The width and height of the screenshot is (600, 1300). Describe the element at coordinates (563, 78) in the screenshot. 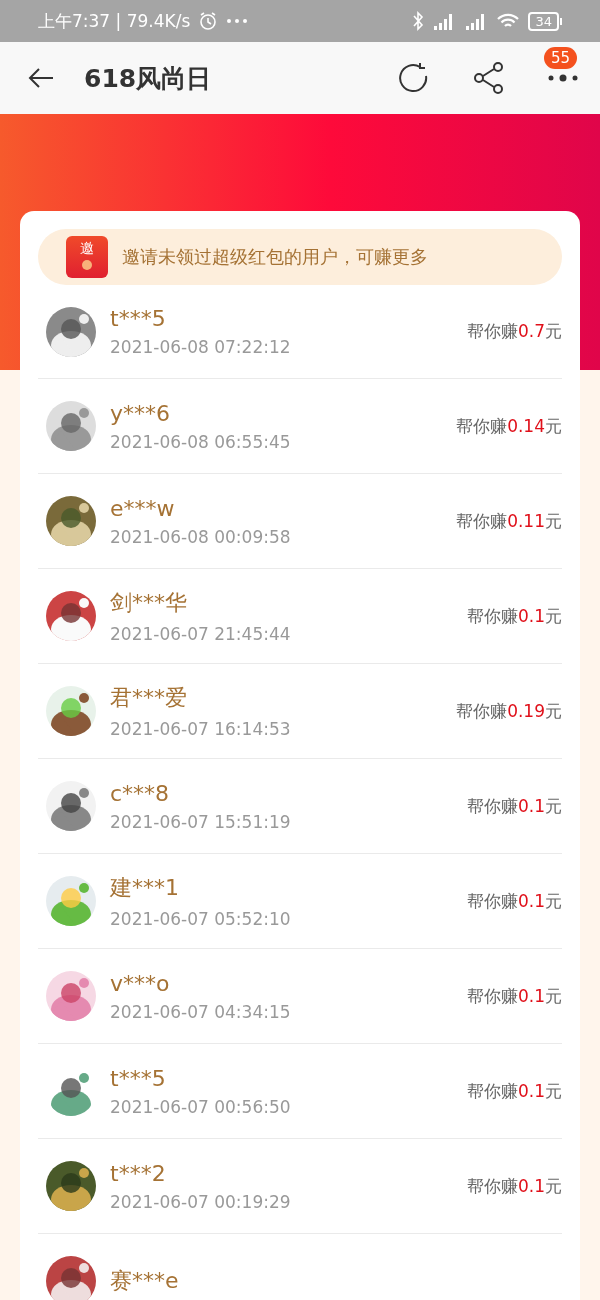

I see `more-icon` at that location.